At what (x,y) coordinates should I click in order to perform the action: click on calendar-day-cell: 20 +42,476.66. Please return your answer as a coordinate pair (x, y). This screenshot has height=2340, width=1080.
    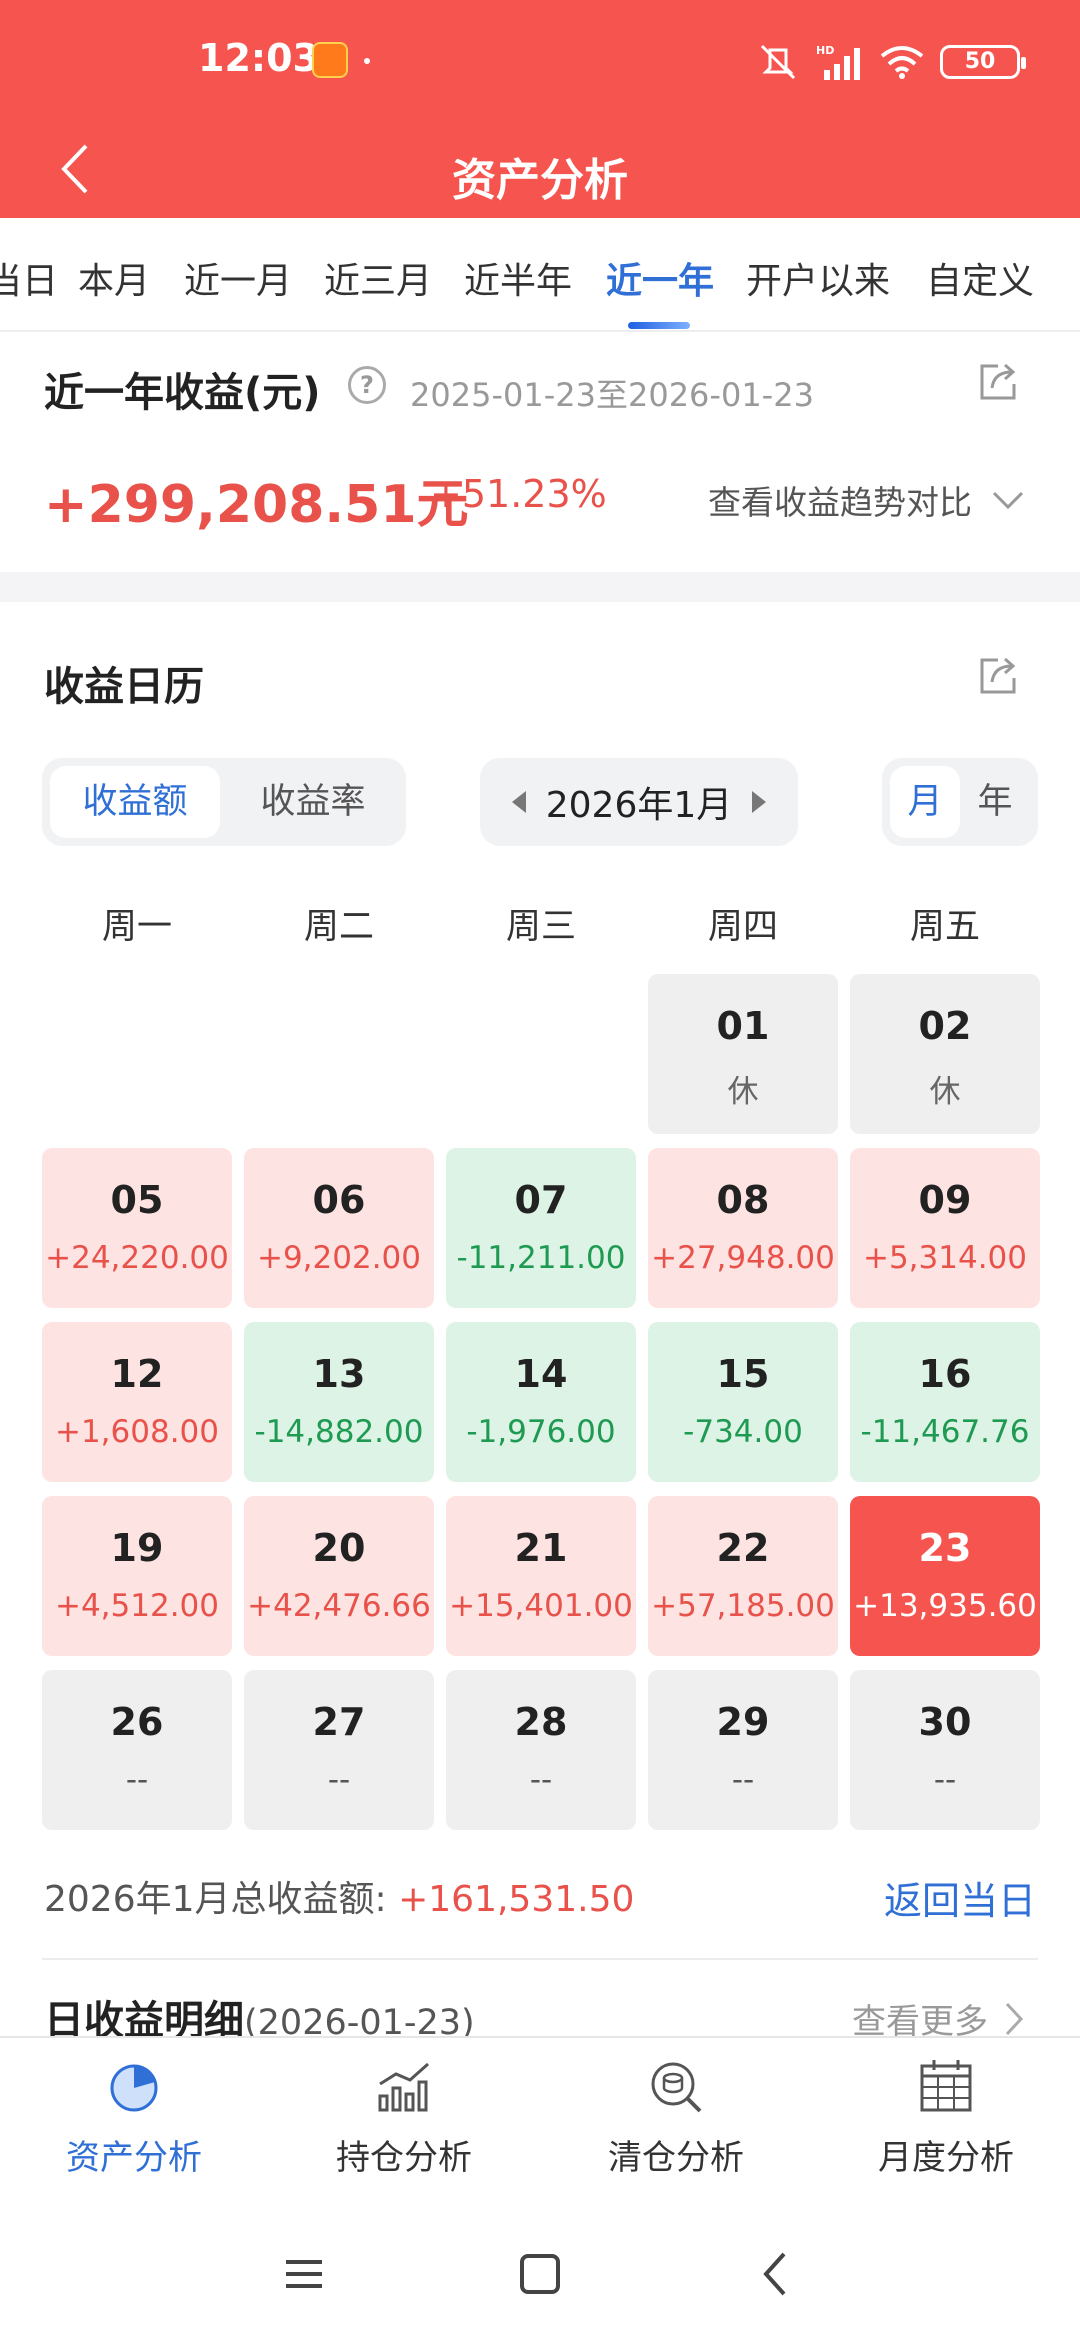
    Looking at the image, I should click on (339, 1576).